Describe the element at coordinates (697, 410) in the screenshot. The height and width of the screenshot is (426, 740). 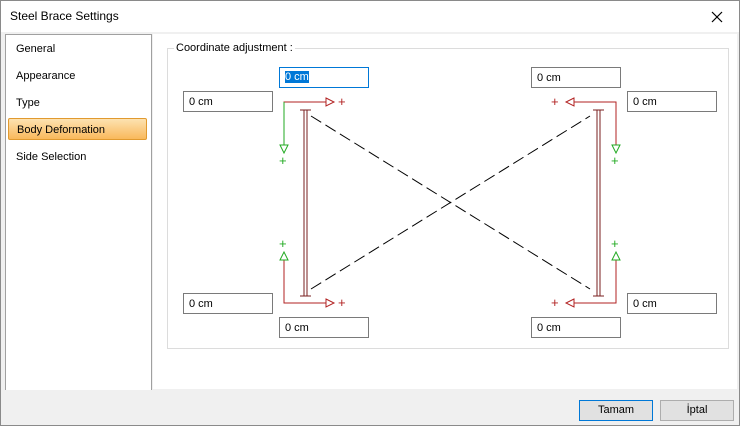
I see `cancel-button: İptal` at that location.